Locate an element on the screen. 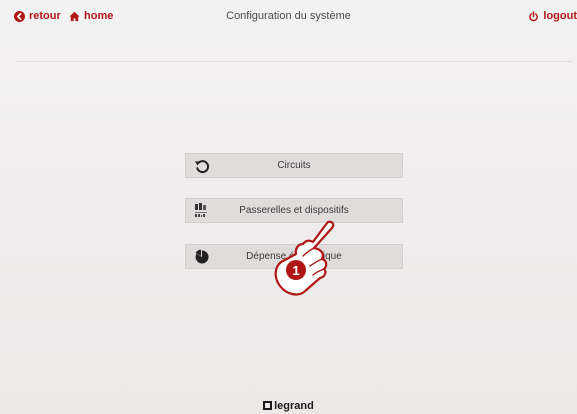 Image resolution: width=577 pixels, height=414 pixels. legrand-logo: legrand is located at coordinates (288, 406).